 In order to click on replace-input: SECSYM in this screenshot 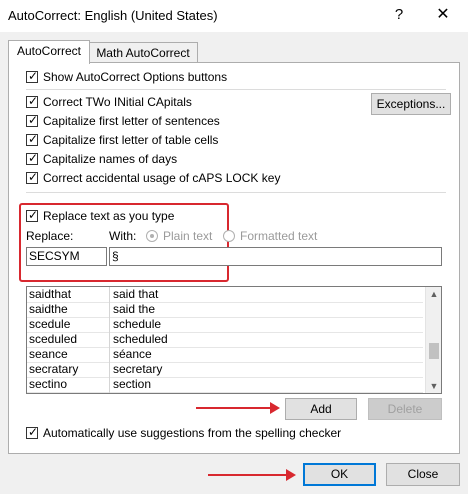, I will do `click(66, 256)`.